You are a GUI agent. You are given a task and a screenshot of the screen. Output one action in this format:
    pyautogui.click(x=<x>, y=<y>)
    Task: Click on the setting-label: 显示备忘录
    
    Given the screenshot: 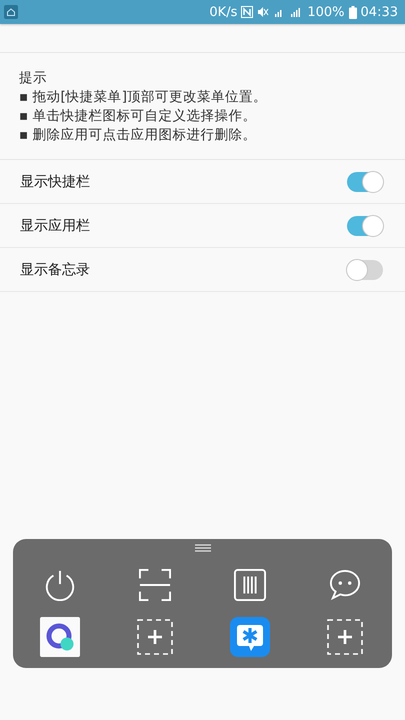 What is the action you would take?
    pyautogui.click(x=55, y=269)
    